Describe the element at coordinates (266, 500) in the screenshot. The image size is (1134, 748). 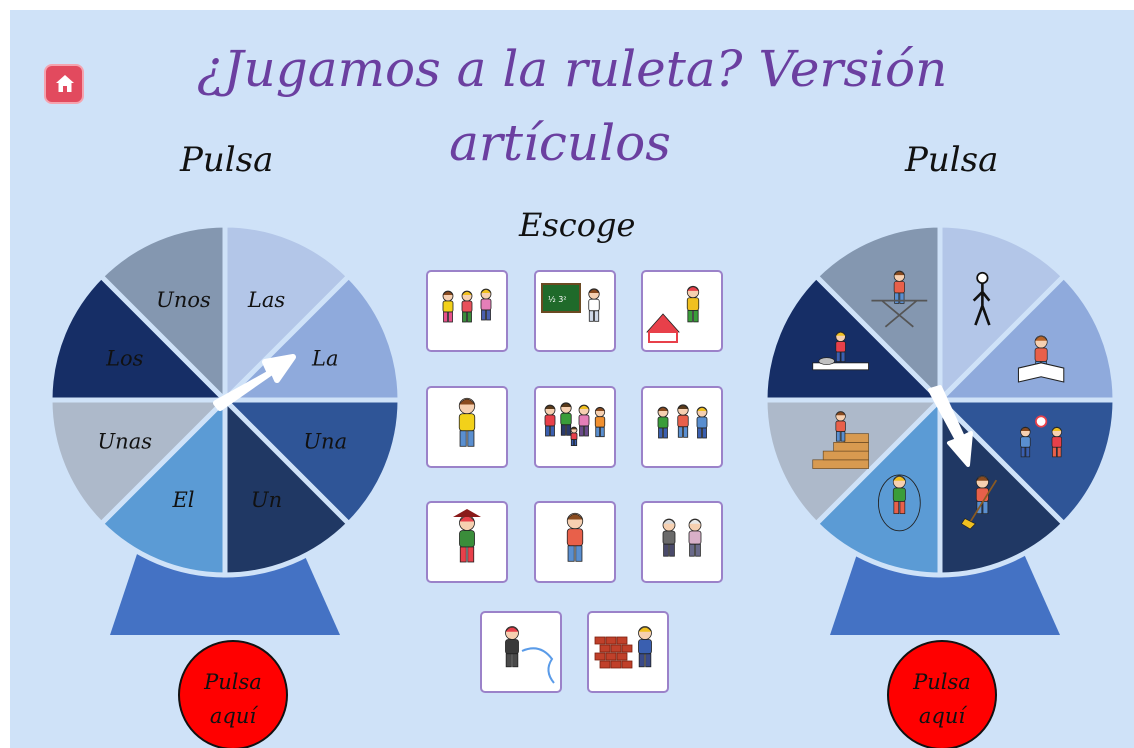
I see `left-wheel-segment-label: Un` at that location.